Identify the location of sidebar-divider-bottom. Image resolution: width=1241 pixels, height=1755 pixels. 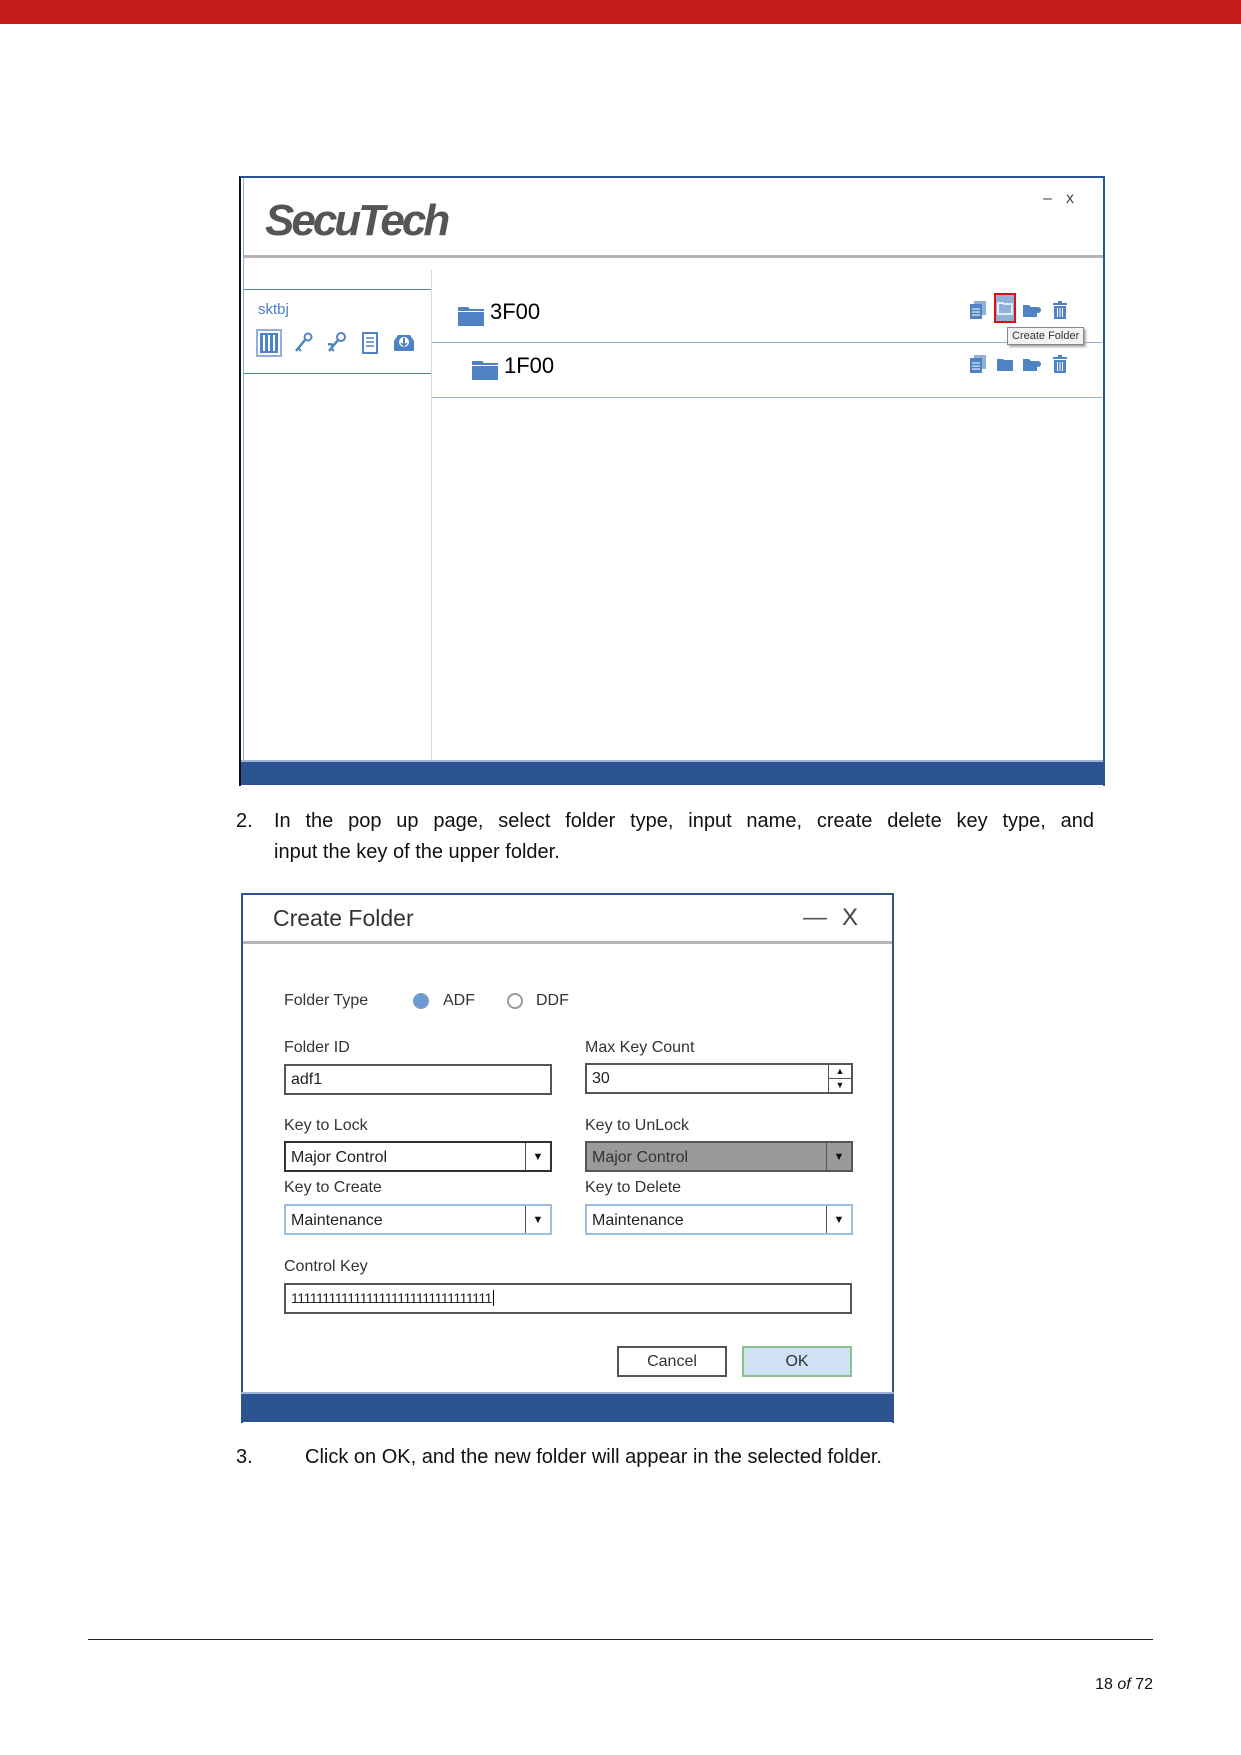
(338, 373).